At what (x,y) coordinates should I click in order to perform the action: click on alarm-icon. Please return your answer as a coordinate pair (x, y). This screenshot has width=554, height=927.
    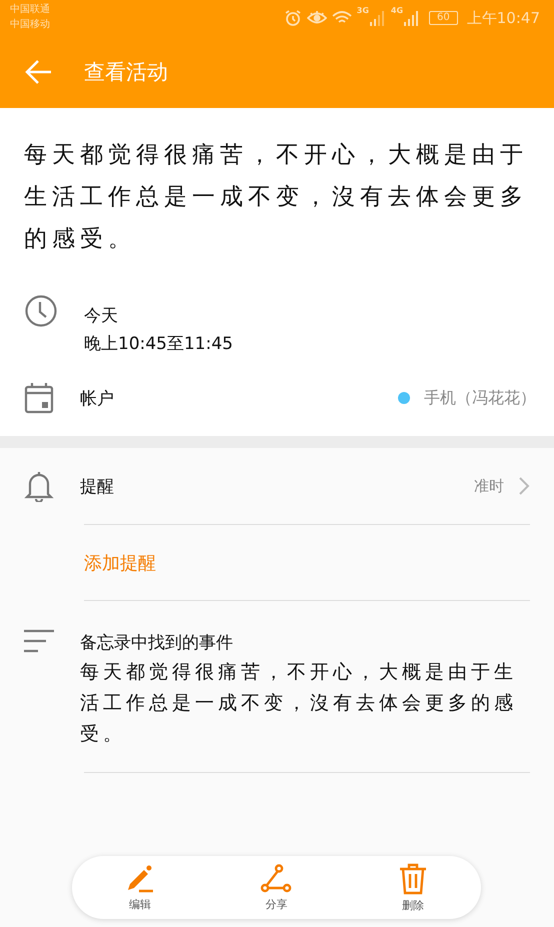
    Looking at the image, I should click on (293, 18).